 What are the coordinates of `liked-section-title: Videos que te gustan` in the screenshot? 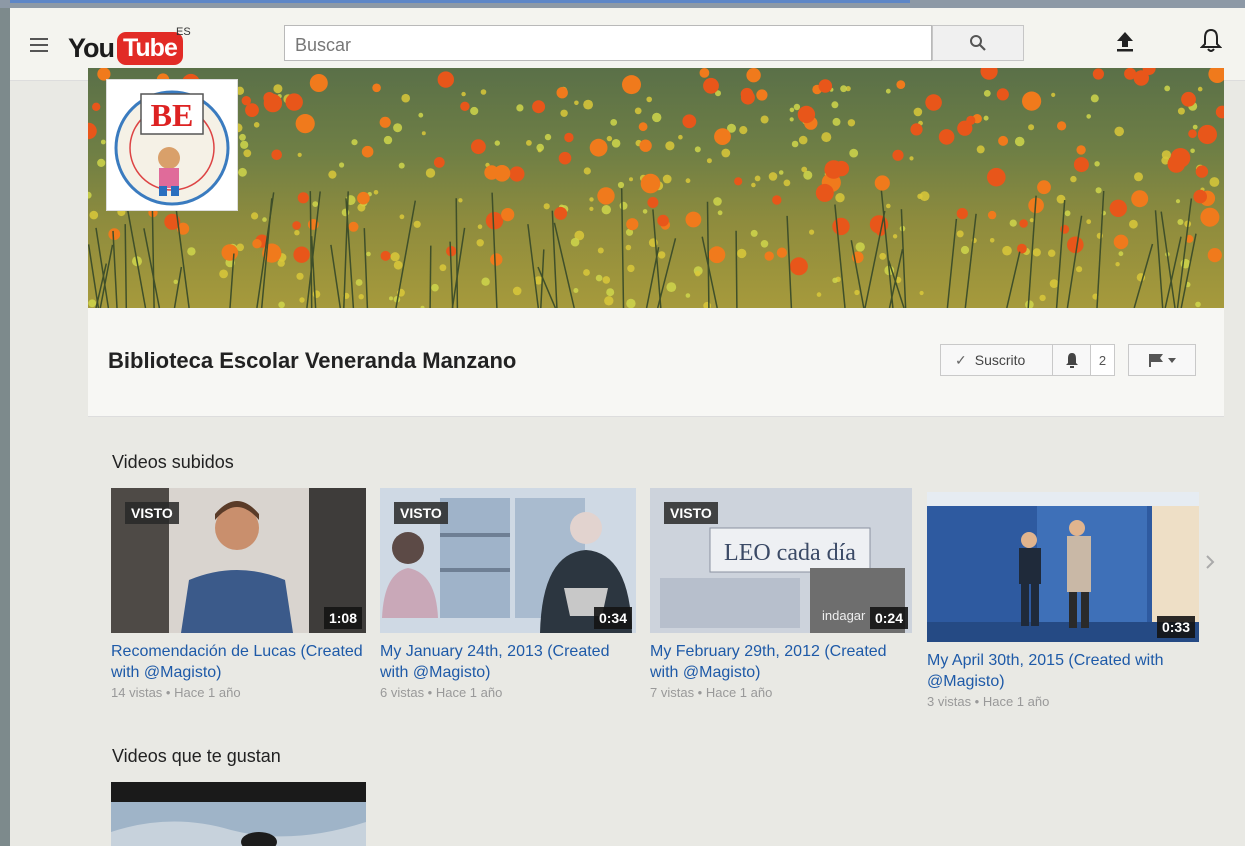 It's located at (196, 756).